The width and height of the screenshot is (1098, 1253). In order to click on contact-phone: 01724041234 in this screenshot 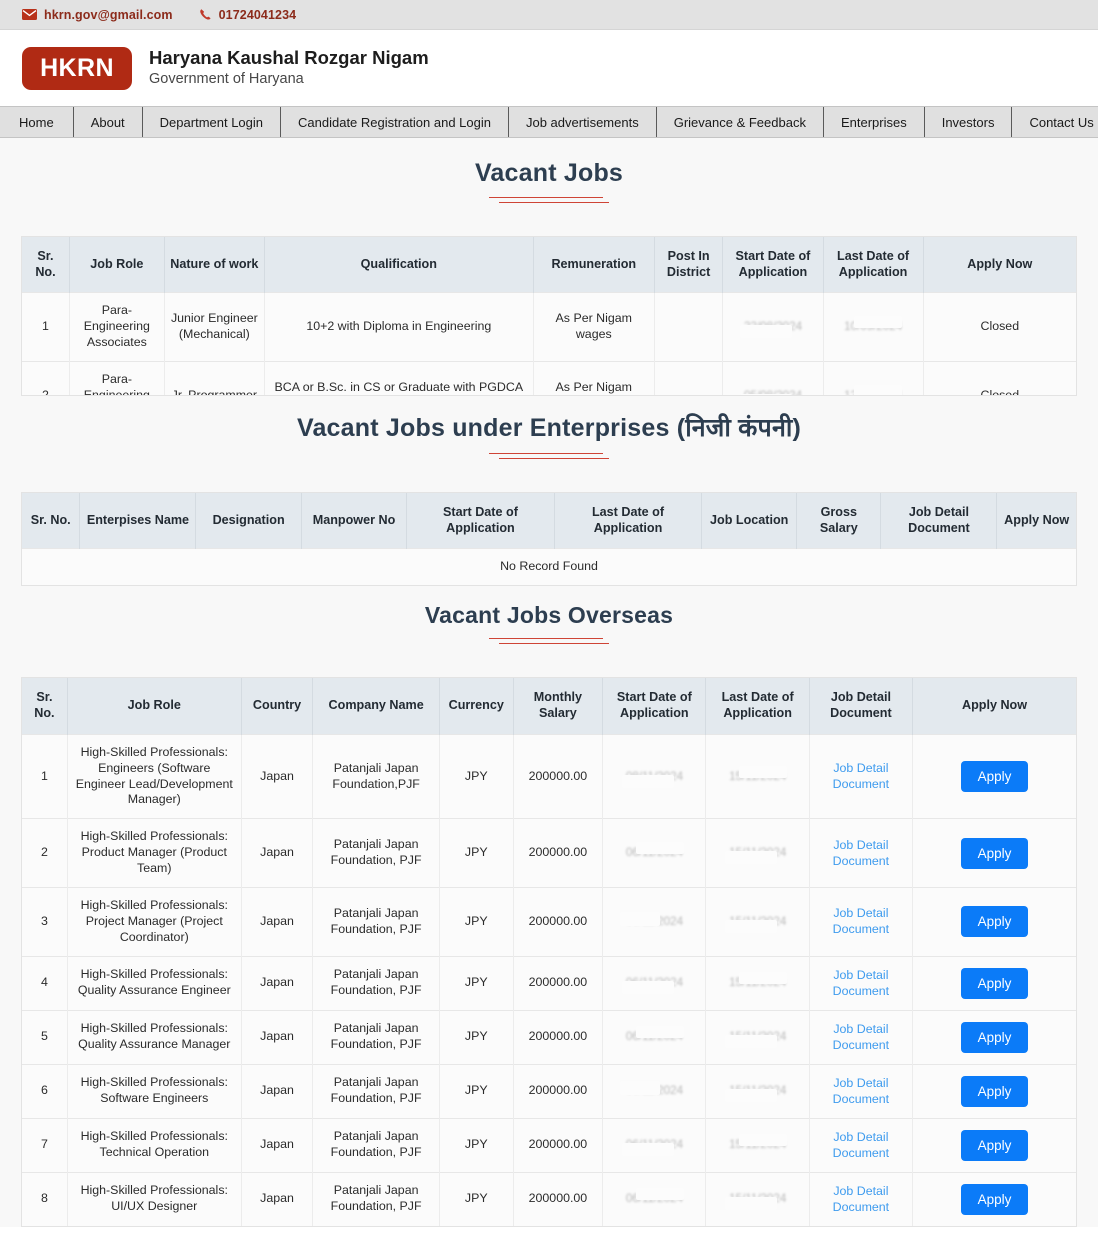, I will do `click(248, 15)`.